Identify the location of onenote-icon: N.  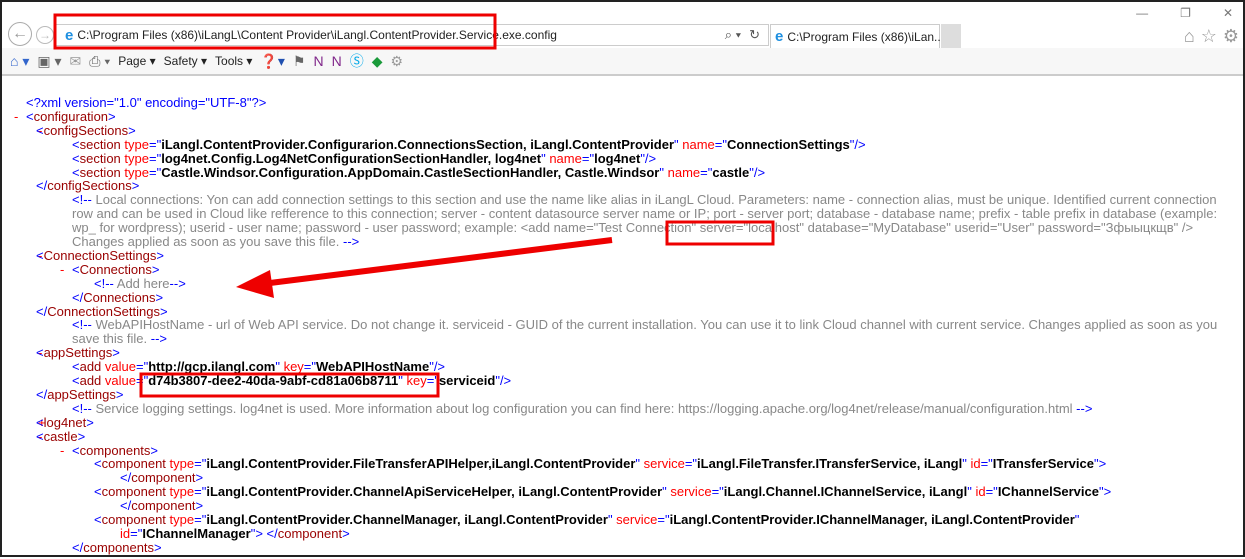
(318, 61).